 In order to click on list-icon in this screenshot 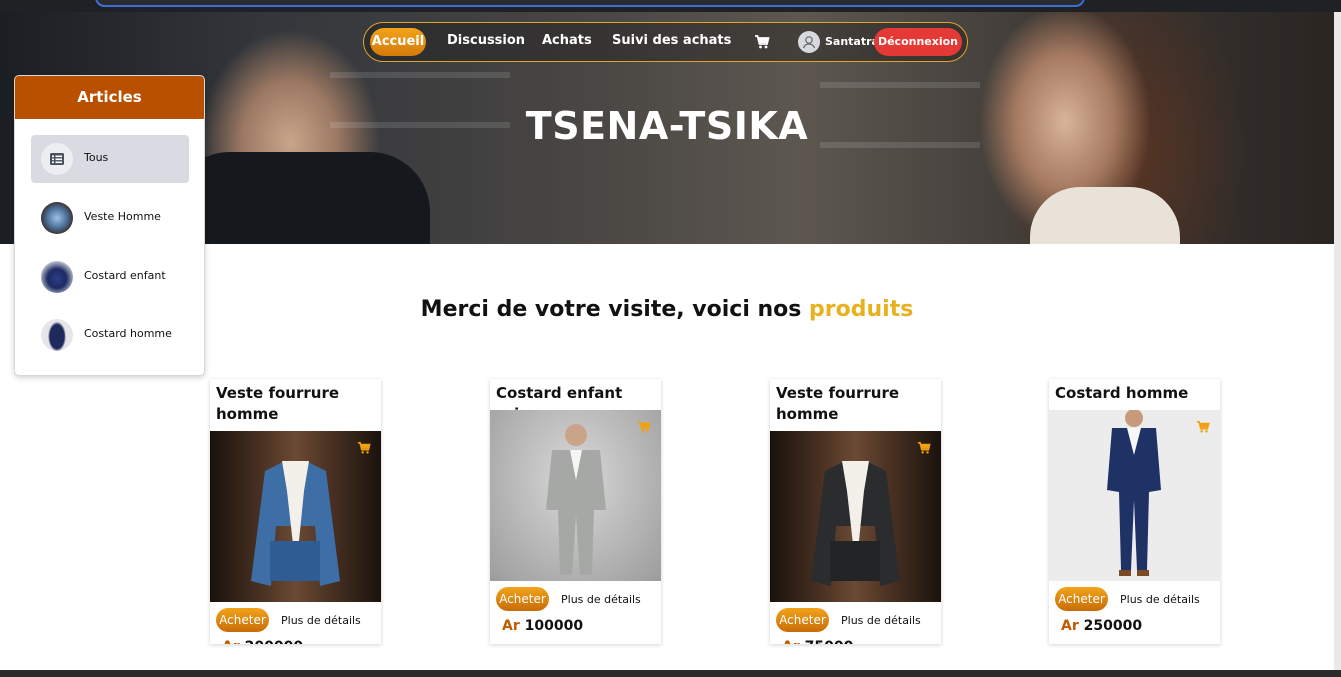, I will do `click(57, 159)`.